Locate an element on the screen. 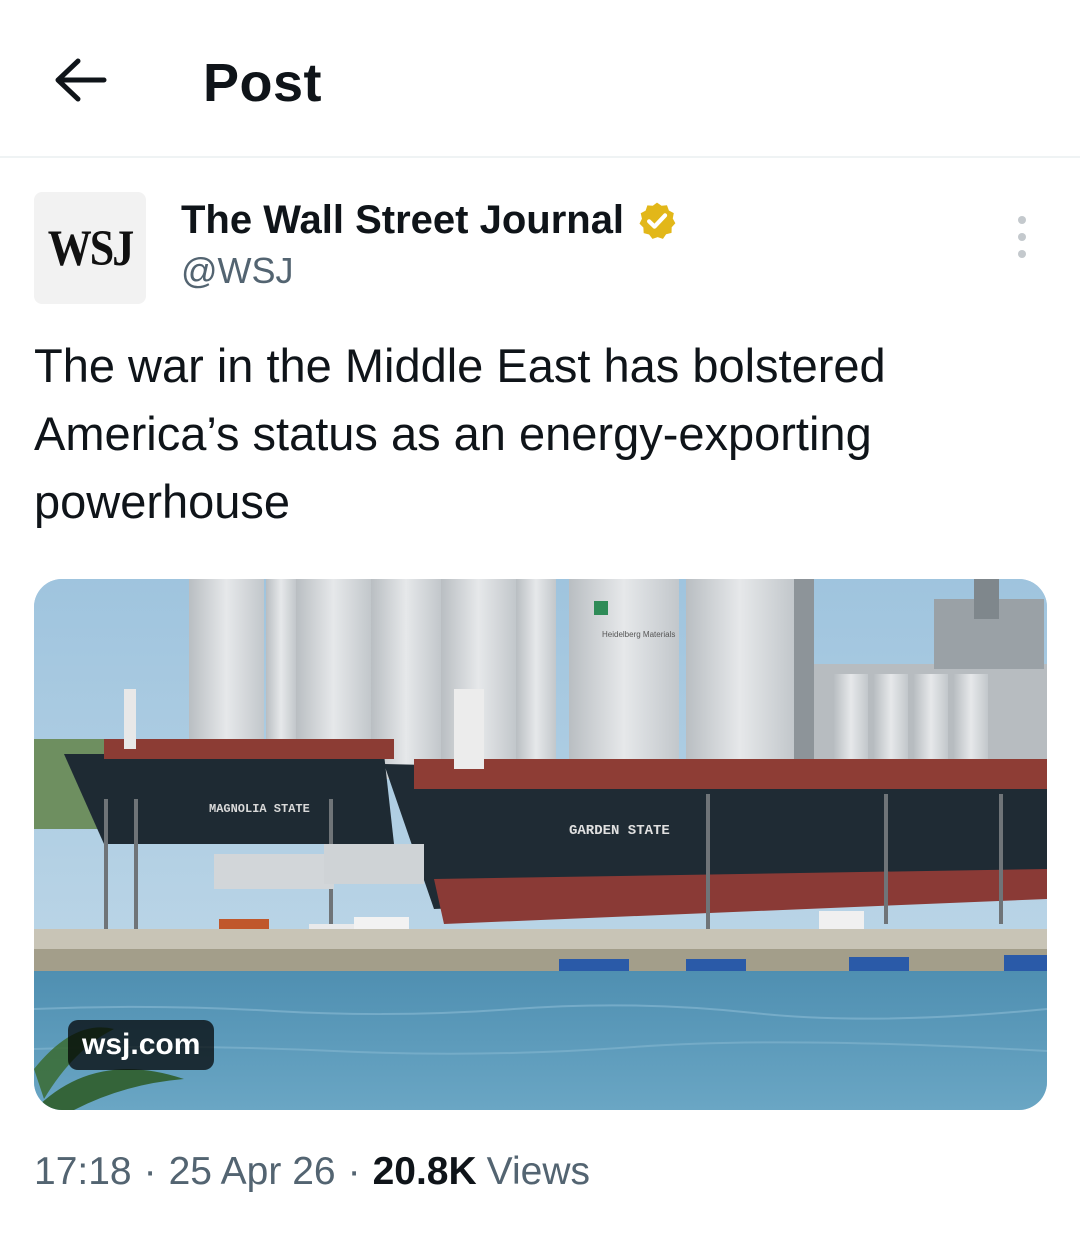 This screenshot has height=1234, width=1080. views-label: Views is located at coordinates (538, 1171).